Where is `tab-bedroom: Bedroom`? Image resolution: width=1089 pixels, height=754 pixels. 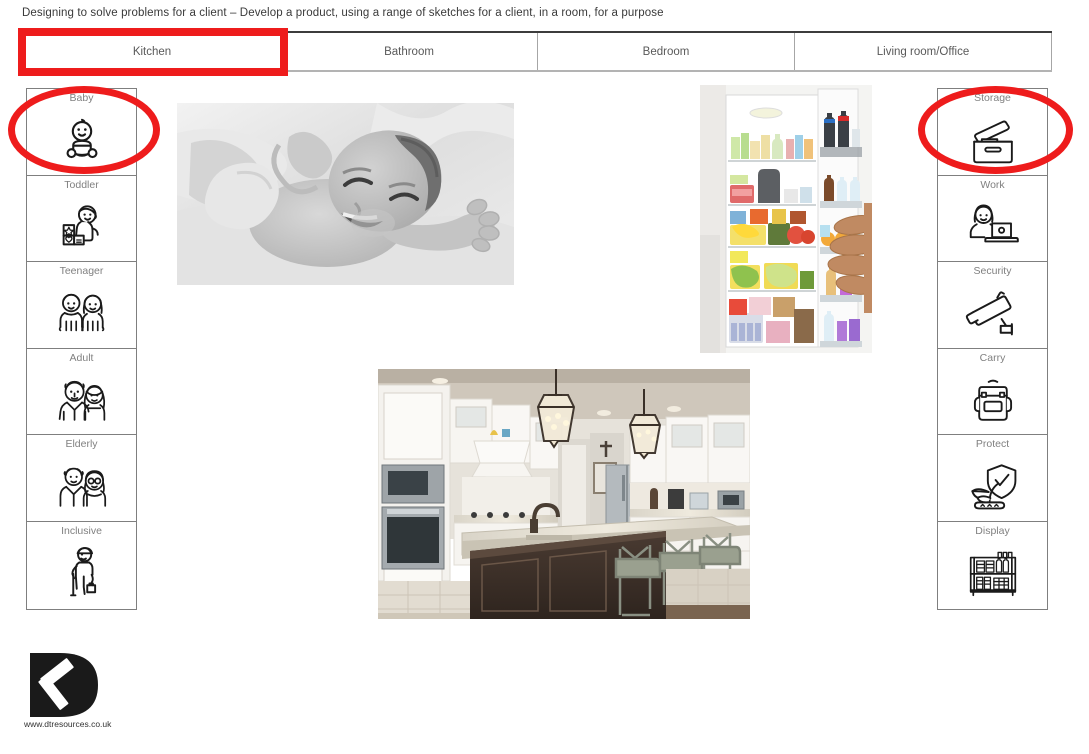
tab-bedroom: Bedroom is located at coordinates (666, 51).